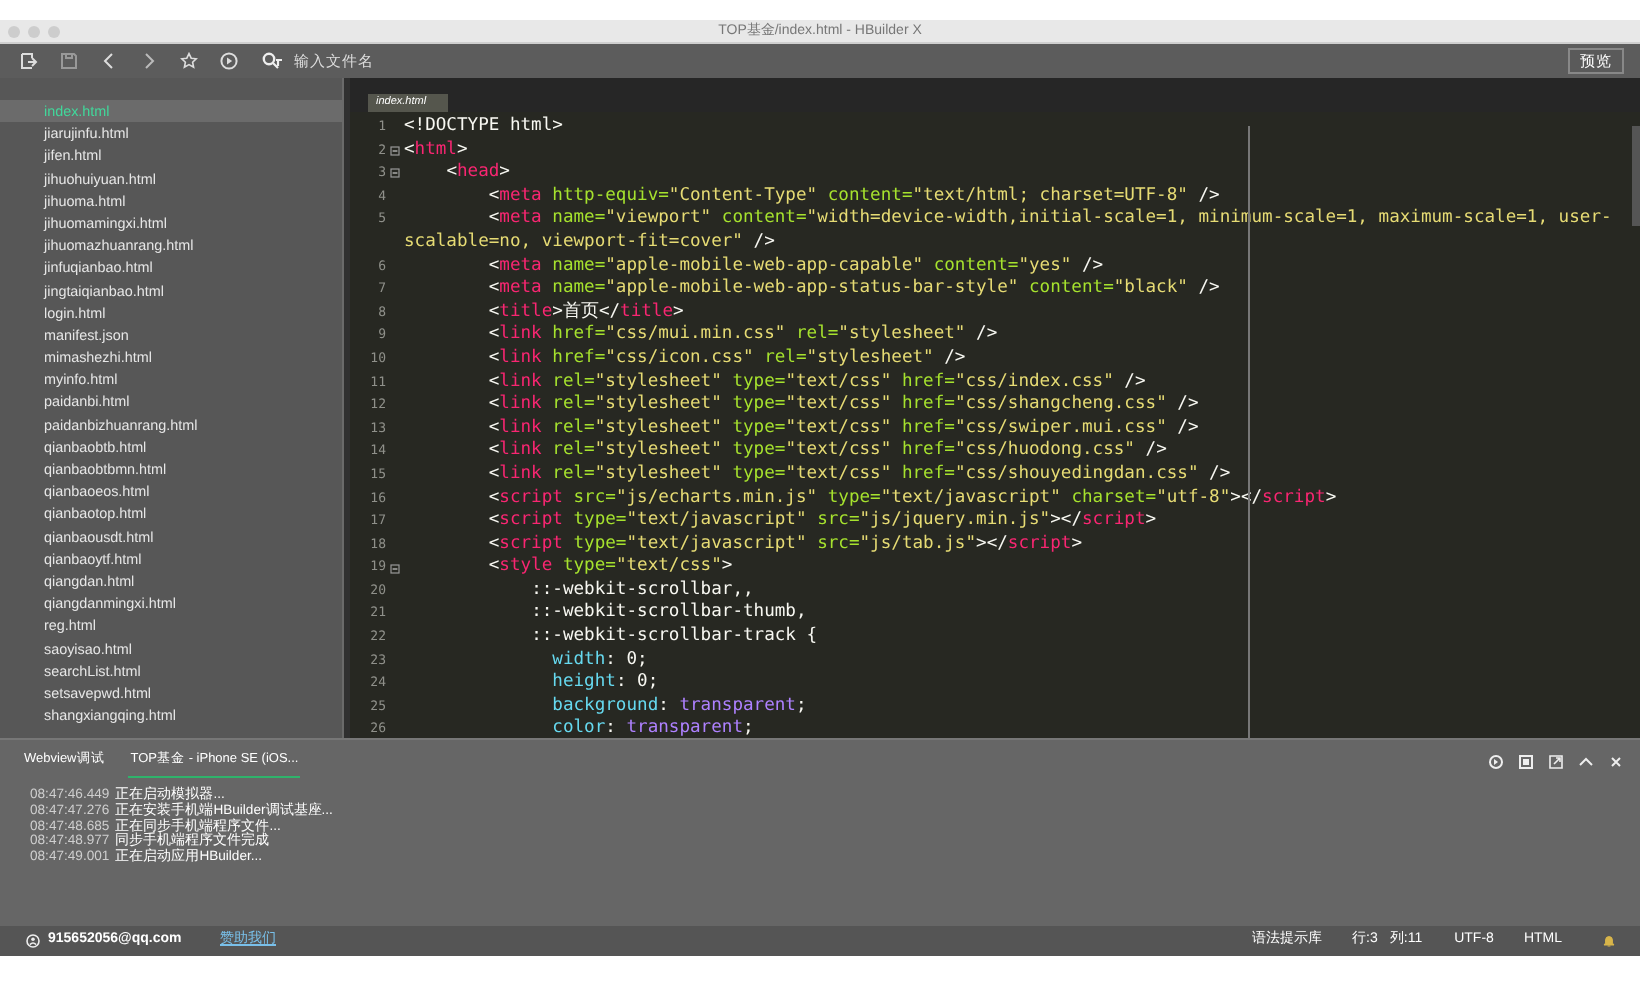  What do you see at coordinates (1496, 762) in the screenshot?
I see `restart-icon` at bounding box center [1496, 762].